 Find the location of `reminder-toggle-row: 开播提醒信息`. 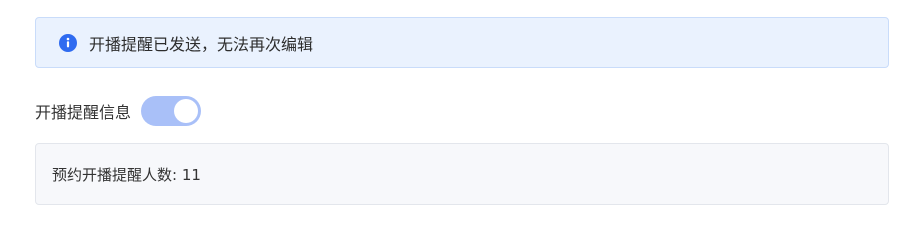

reminder-toggle-row: 开播提醒信息 is located at coordinates (118, 111).